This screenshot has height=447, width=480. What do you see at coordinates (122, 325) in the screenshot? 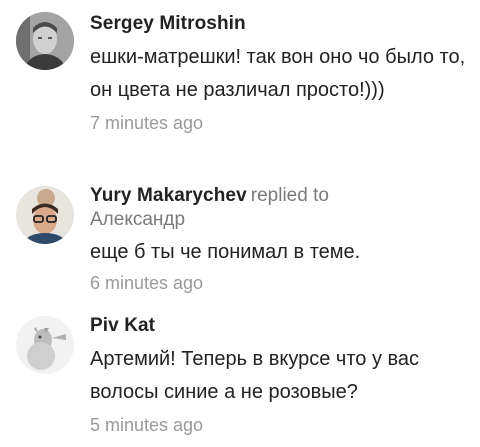
I see `author-name: Piv Kat` at bounding box center [122, 325].